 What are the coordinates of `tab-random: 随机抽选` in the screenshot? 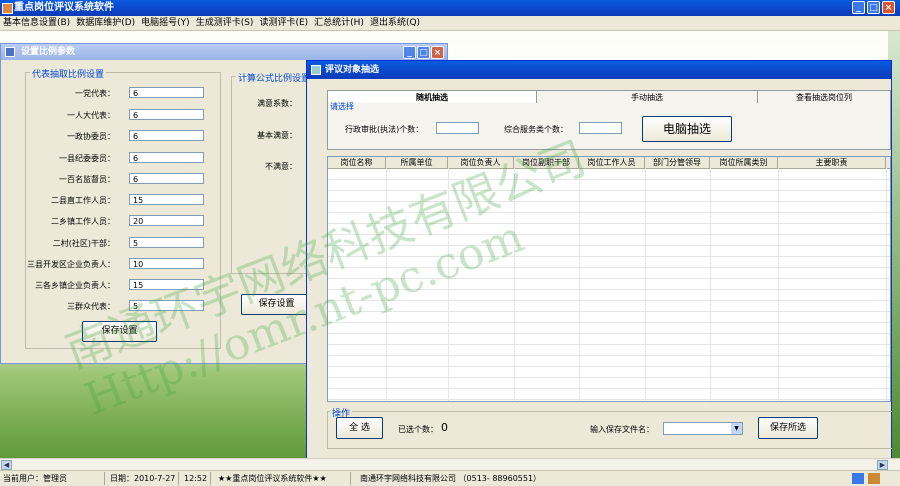 It's located at (432, 96).